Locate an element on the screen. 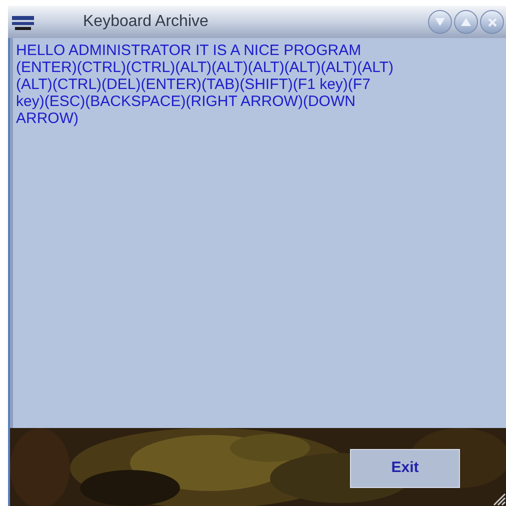 This screenshot has height=506, width=506. close-button is located at coordinates (492, 22).